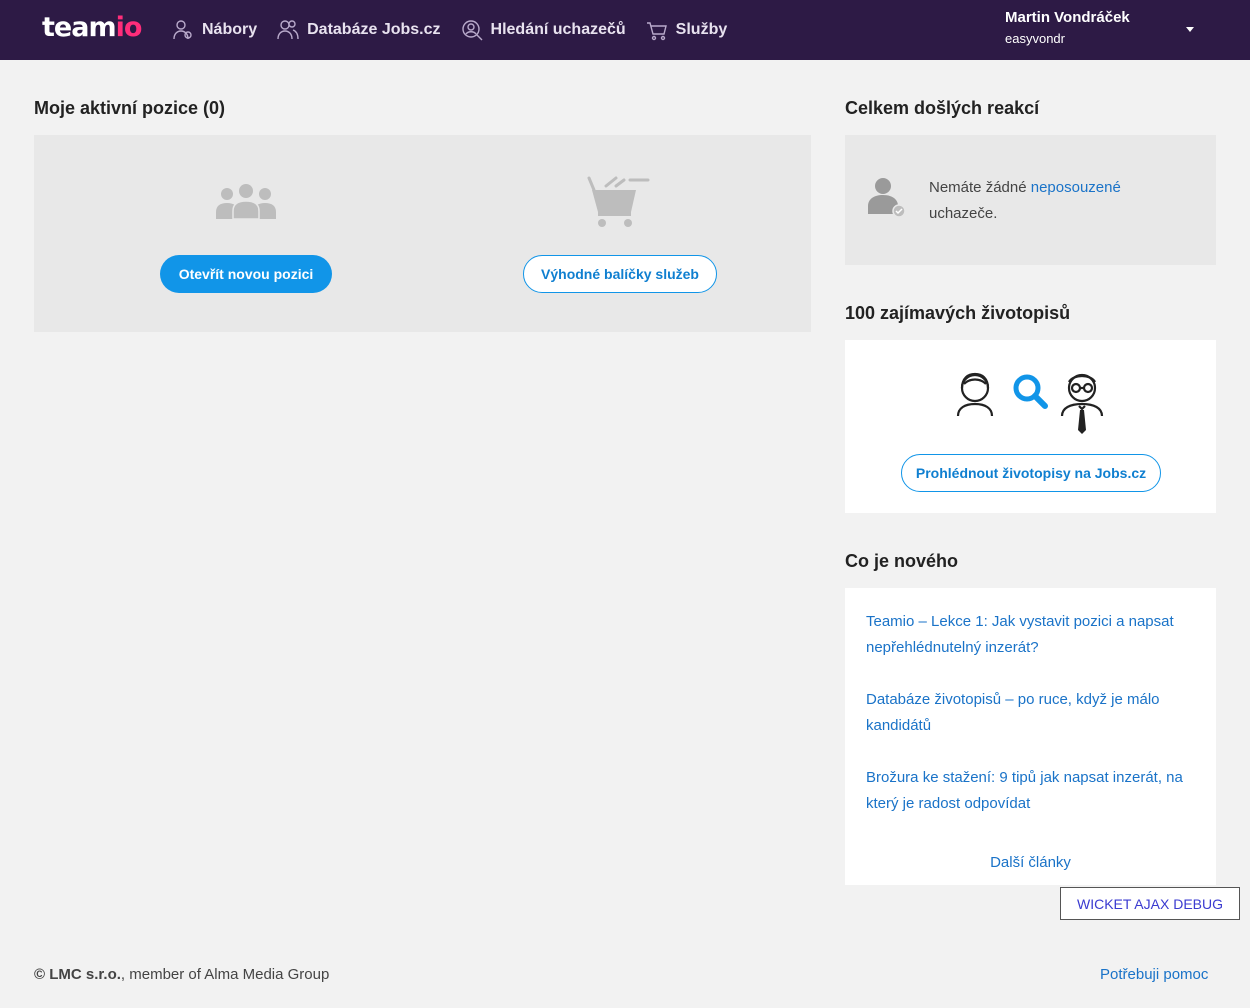 The image size is (1250, 1008). Describe the element at coordinates (902, 561) in the screenshot. I see `news-heading: Co je nového` at that location.